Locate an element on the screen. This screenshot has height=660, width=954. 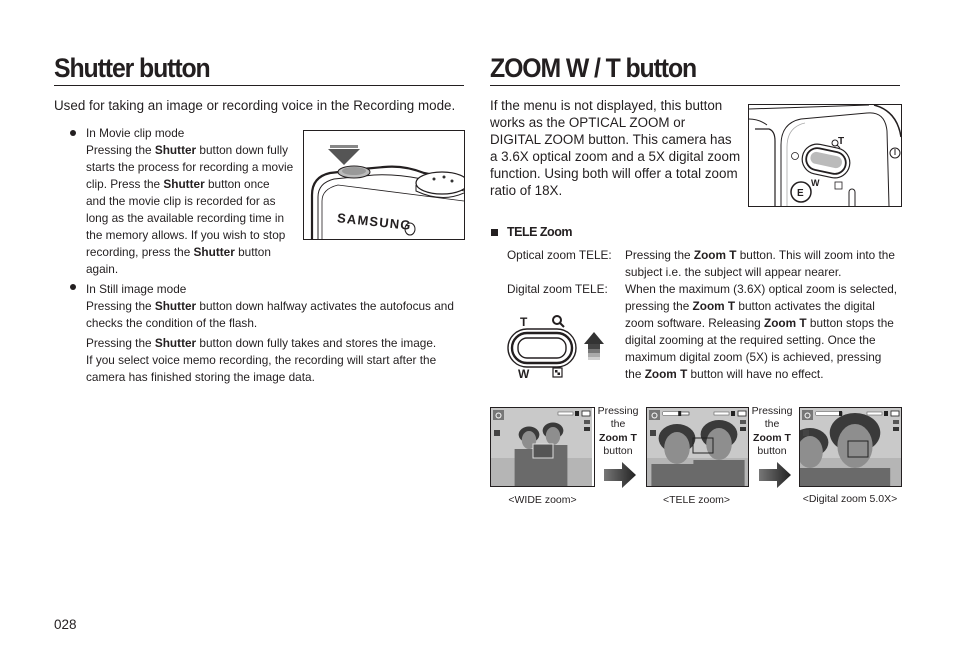
text-line: works as the OPTICAL ZOOM or is located at coordinates (588, 122).